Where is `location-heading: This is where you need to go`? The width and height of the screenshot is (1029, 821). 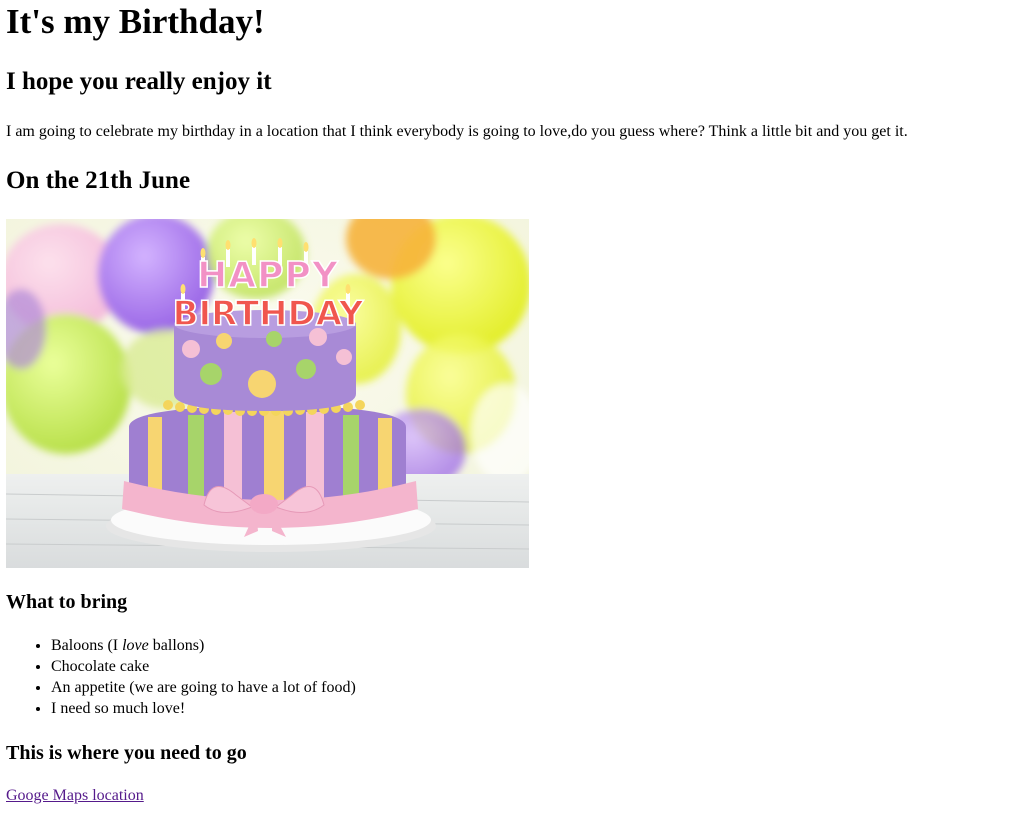 location-heading: This is where you need to go is located at coordinates (126, 753).